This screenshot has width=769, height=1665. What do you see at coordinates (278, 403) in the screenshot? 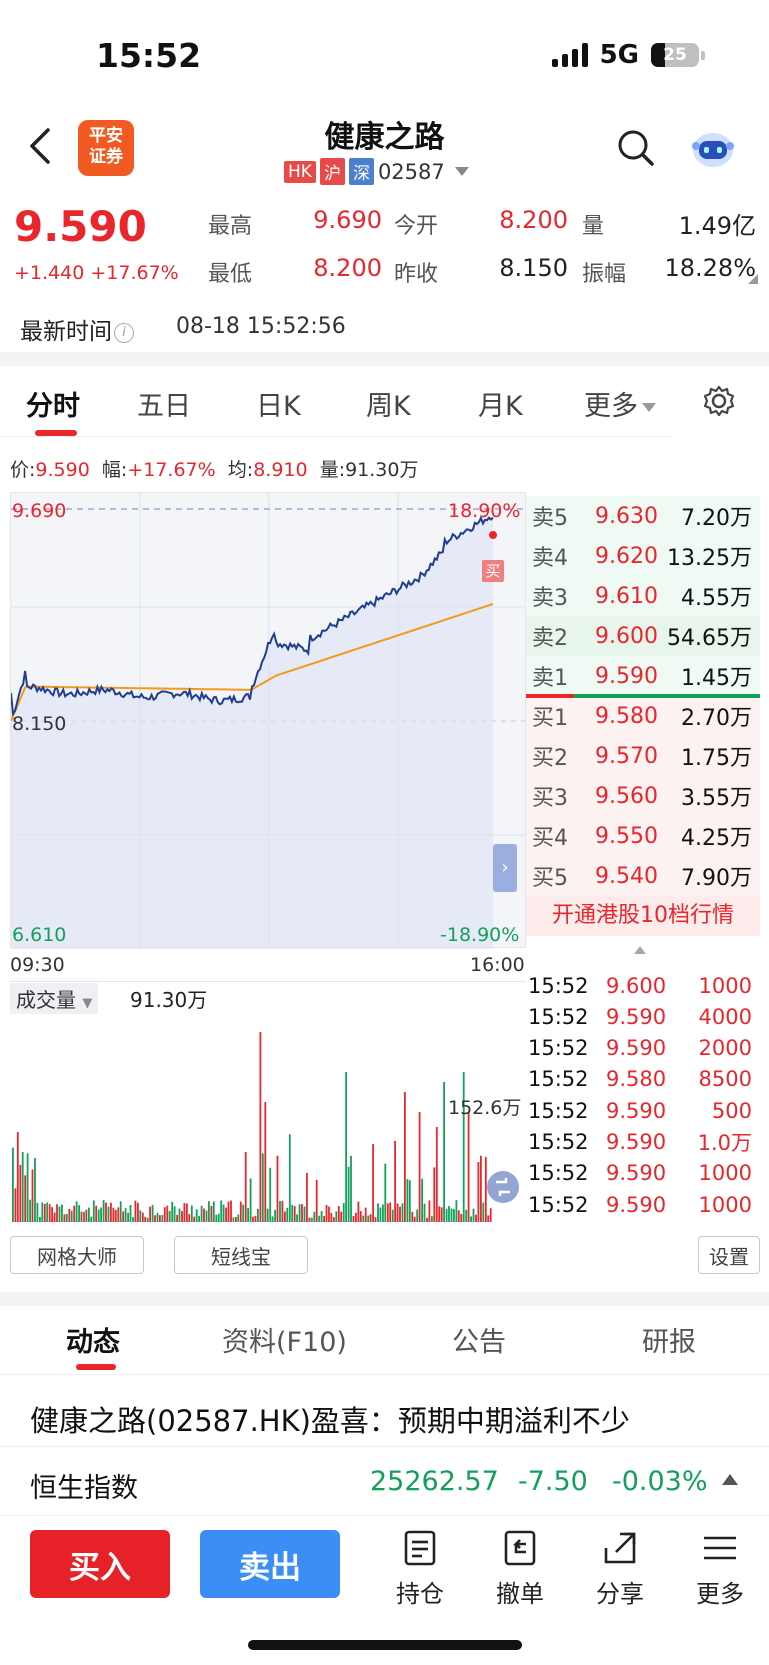
I see `tab-daily-k: 日K` at bounding box center [278, 403].